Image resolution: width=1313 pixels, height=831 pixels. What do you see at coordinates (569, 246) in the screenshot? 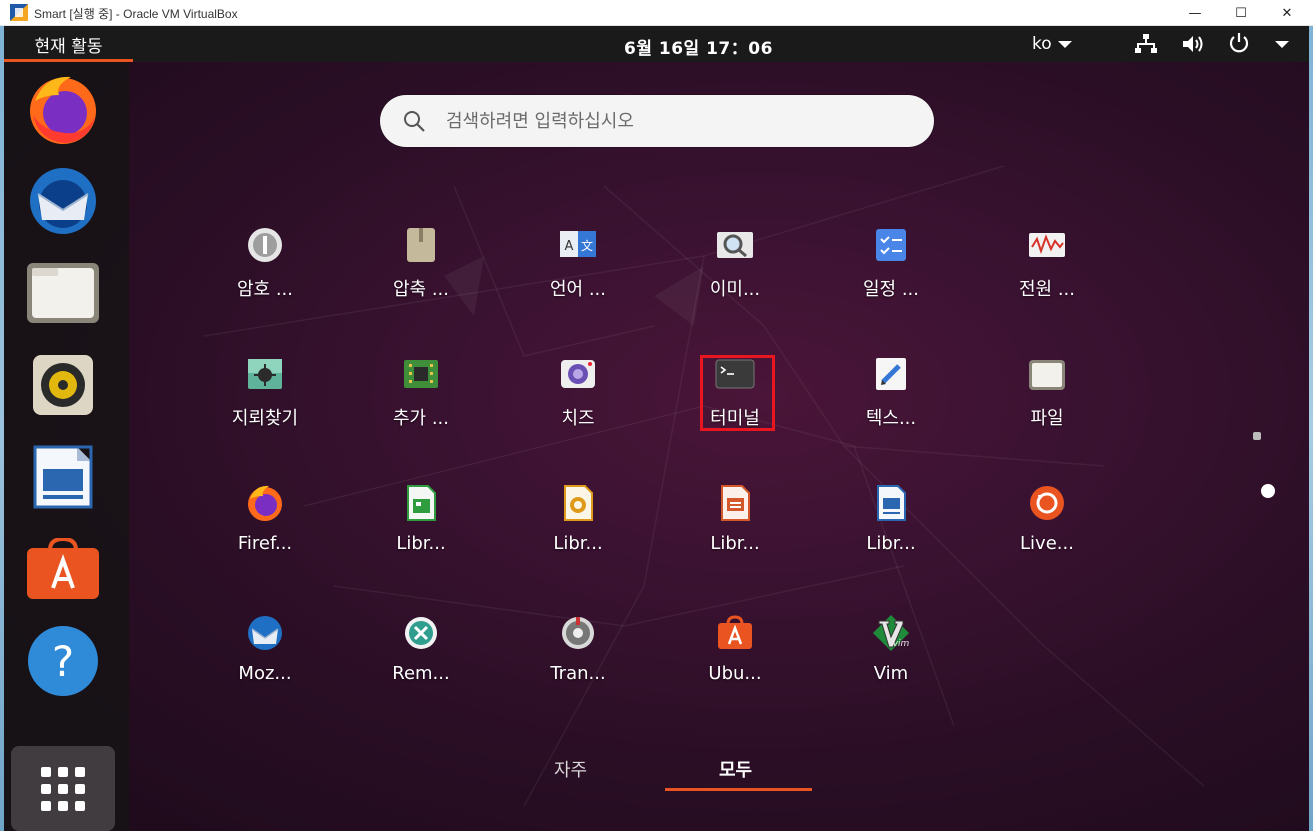
I see `svg-text: A` at bounding box center [569, 246].